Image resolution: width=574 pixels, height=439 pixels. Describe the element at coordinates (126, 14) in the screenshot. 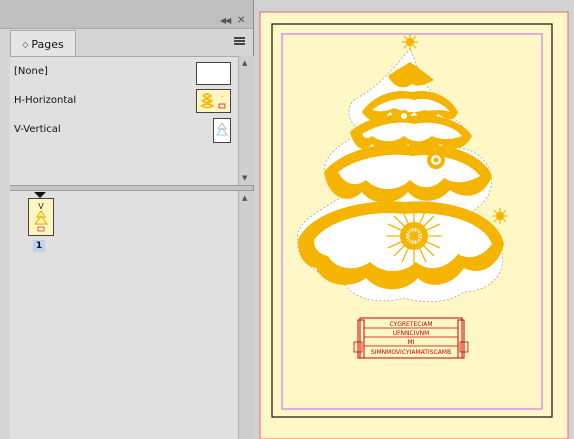

I see `panel-title-bar: ◀◀ ✕` at that location.